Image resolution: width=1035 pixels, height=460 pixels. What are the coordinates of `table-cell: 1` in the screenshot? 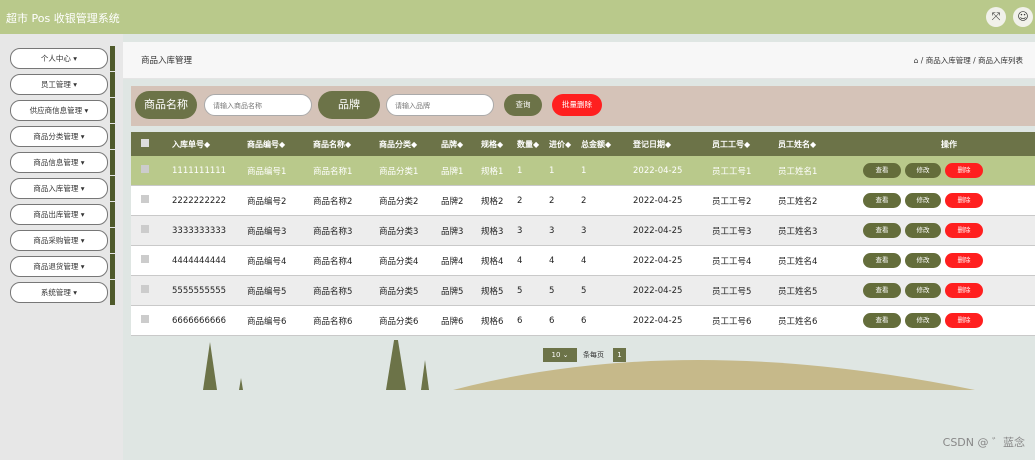 It's located at (565, 171).